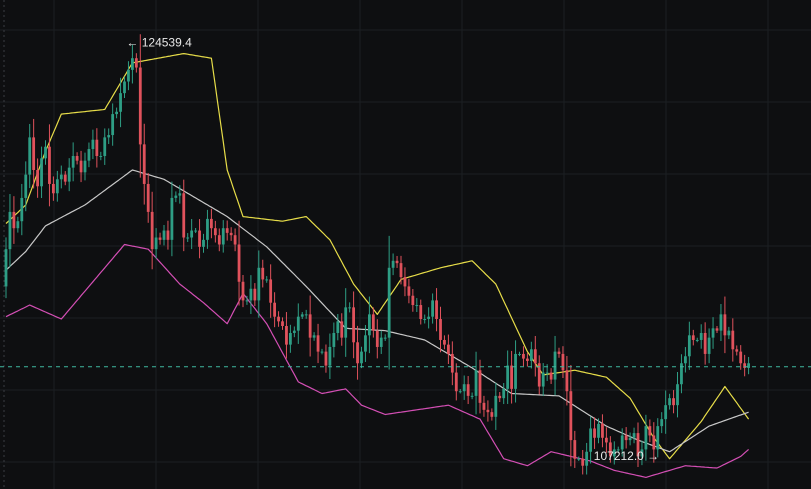 The height and width of the screenshot is (489, 811). What do you see at coordinates (159, 43) in the screenshot?
I see `high-price-label: ← 124539.4` at bounding box center [159, 43].